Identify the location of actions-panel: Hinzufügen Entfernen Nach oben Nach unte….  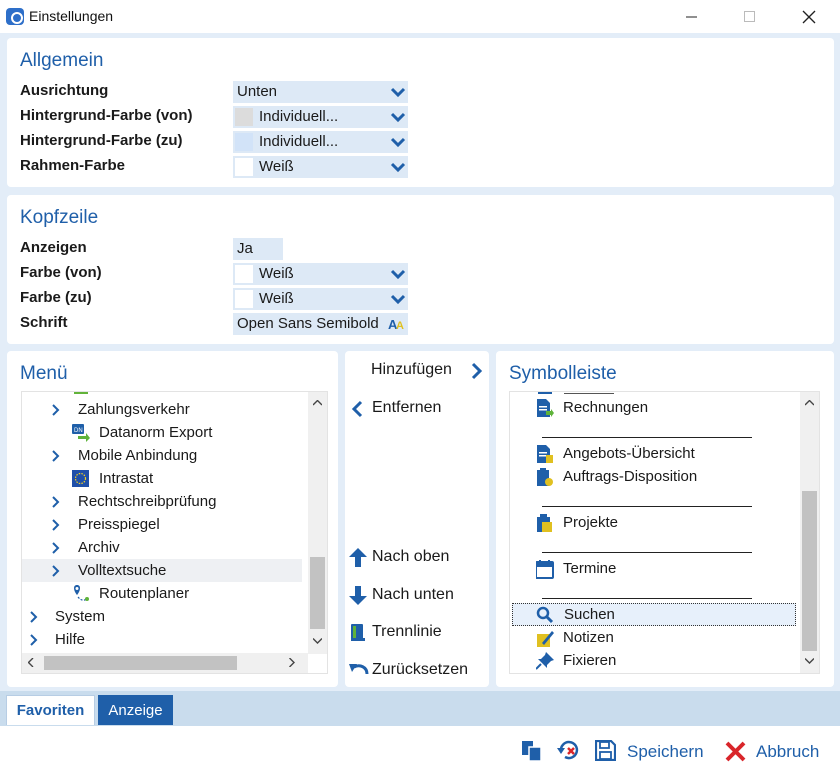
(417, 519).